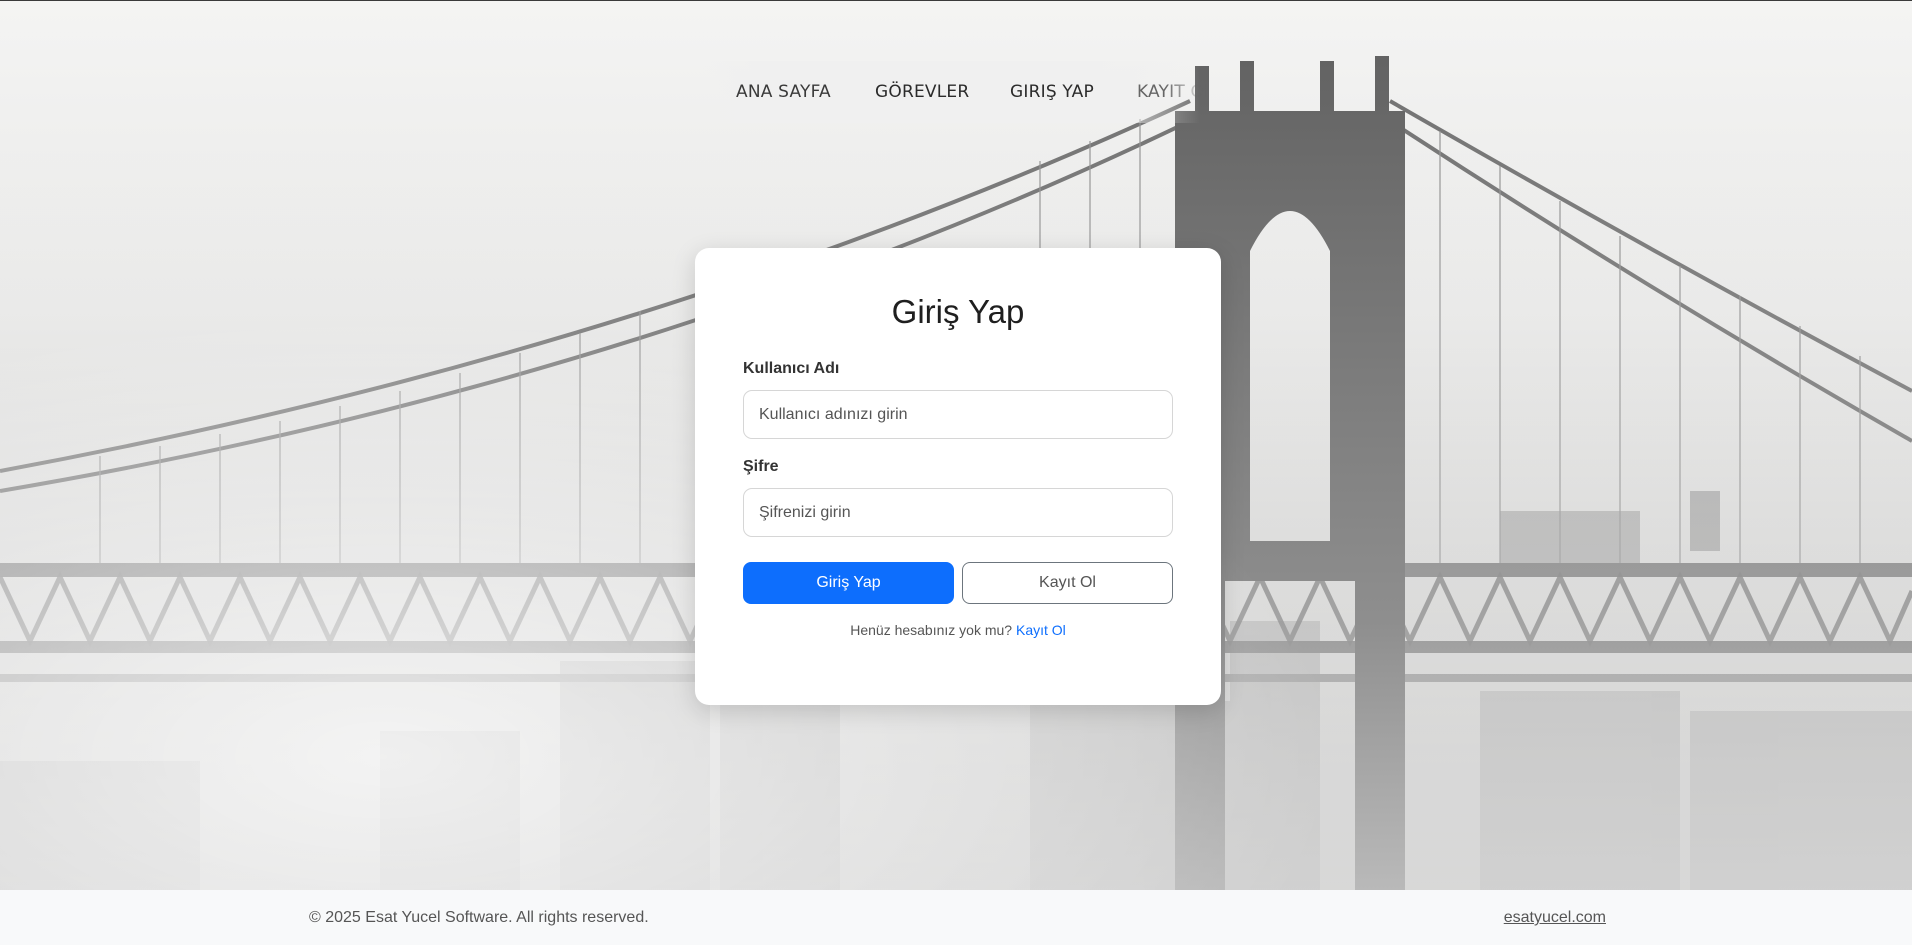 Image resolution: width=1912 pixels, height=945 pixels. What do you see at coordinates (783, 92) in the screenshot?
I see `nav-item-home: ANA SAYFA` at bounding box center [783, 92].